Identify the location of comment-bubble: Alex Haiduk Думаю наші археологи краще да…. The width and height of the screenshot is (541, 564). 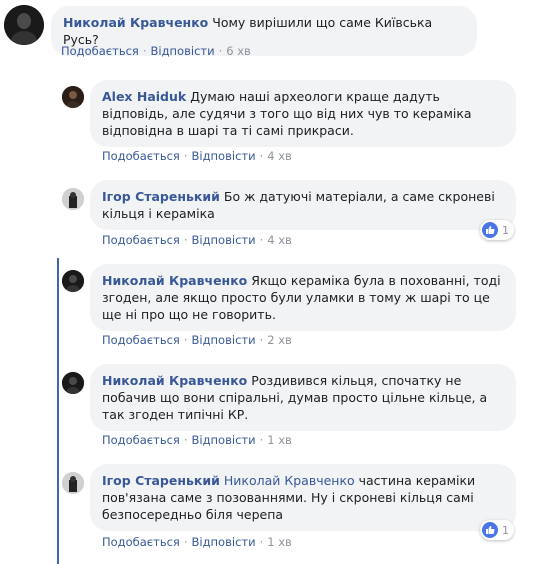
(303, 113).